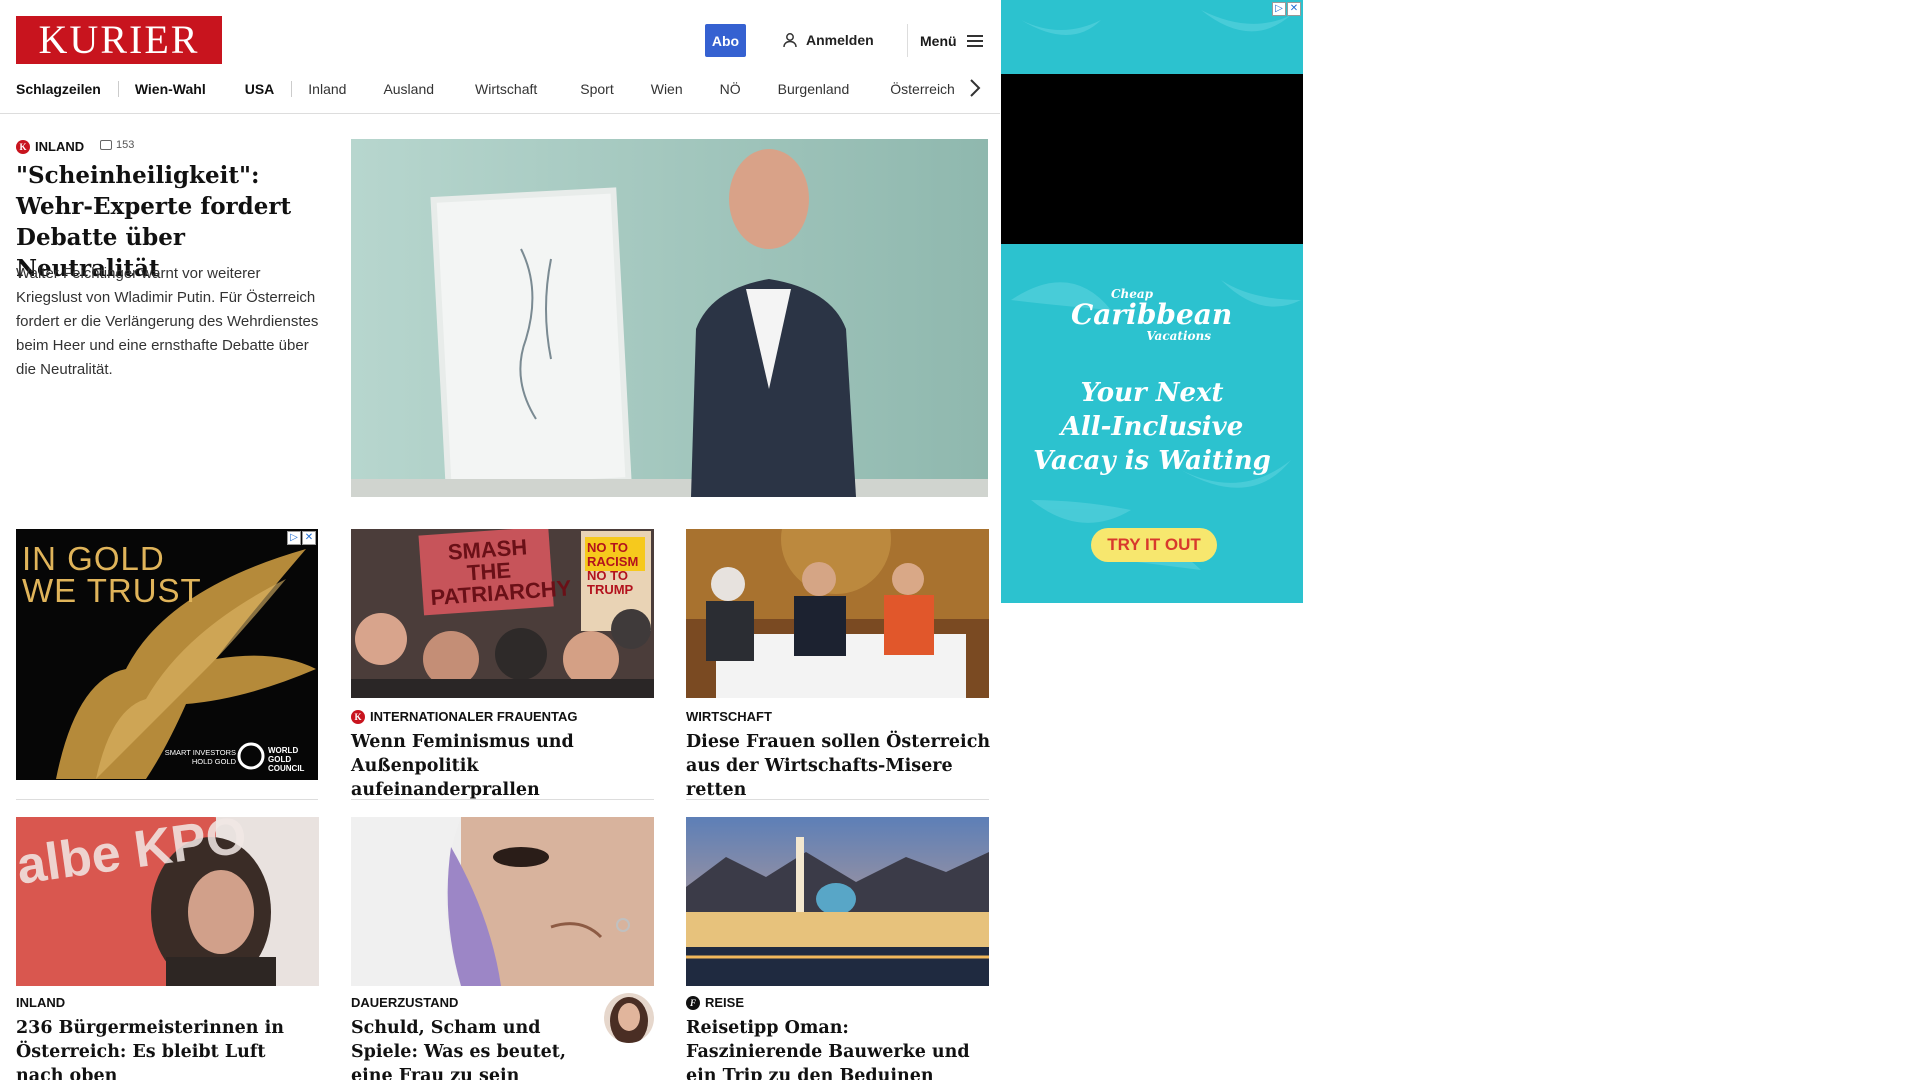 The image size is (1920, 1080). Describe the element at coordinates (669, 318) in the screenshot. I see `lead-image` at that location.